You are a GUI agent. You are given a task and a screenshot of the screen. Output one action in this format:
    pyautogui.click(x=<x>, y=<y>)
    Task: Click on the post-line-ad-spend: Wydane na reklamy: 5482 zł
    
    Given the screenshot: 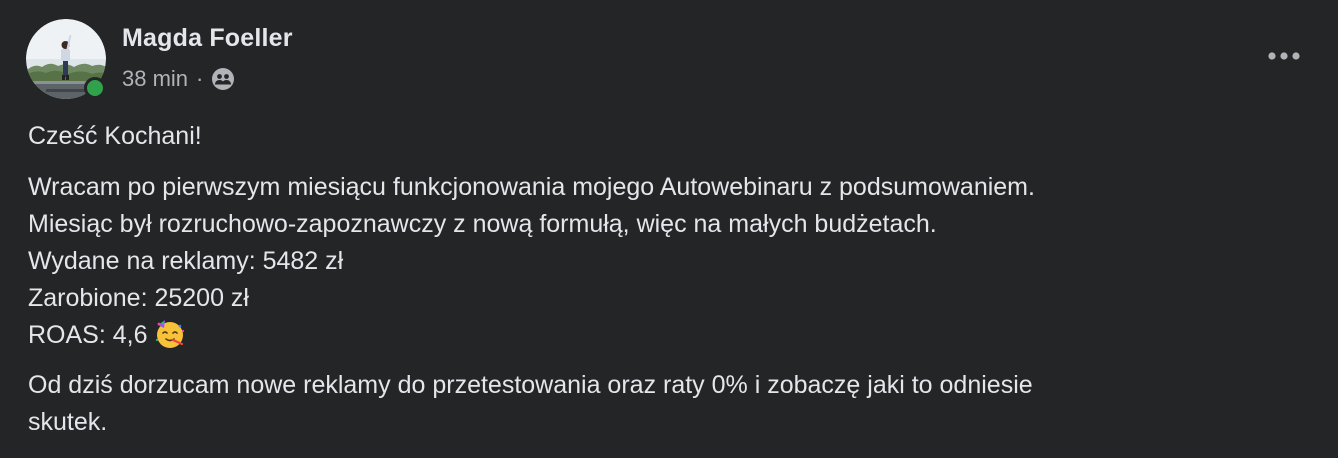 What is the action you would take?
    pyautogui.click(x=186, y=261)
    